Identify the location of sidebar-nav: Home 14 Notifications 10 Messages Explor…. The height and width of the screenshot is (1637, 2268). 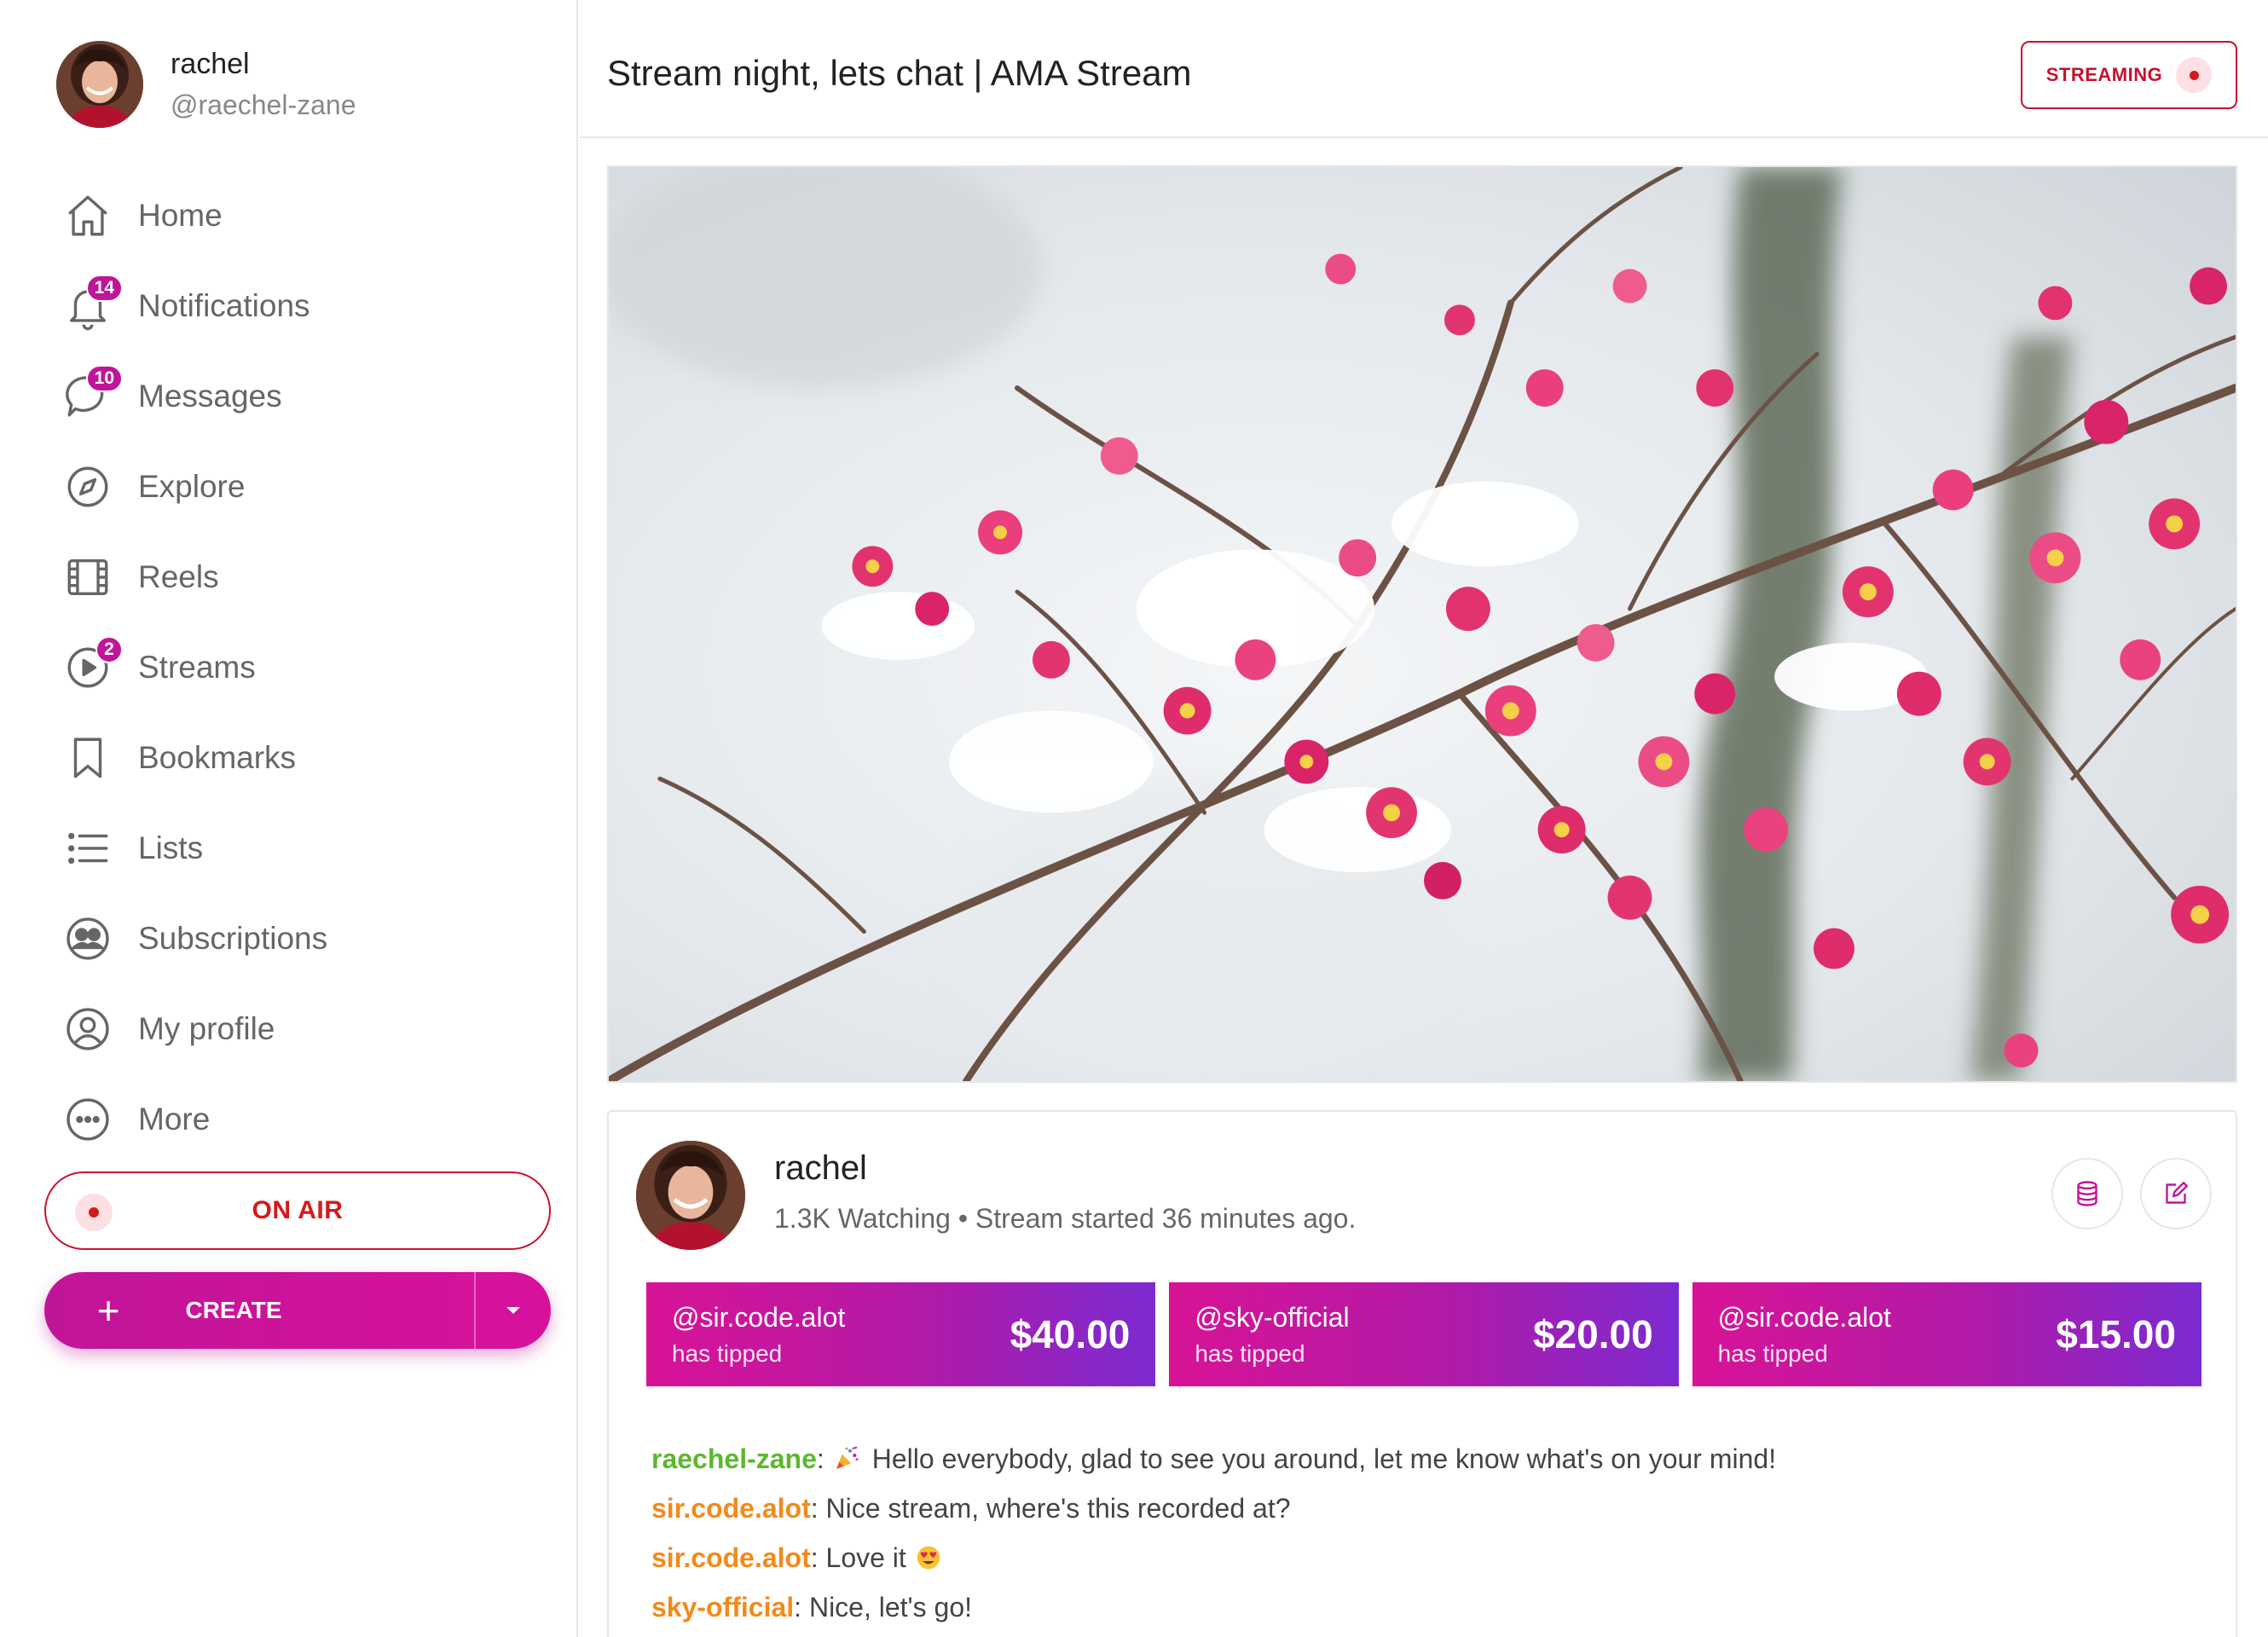
(300, 668).